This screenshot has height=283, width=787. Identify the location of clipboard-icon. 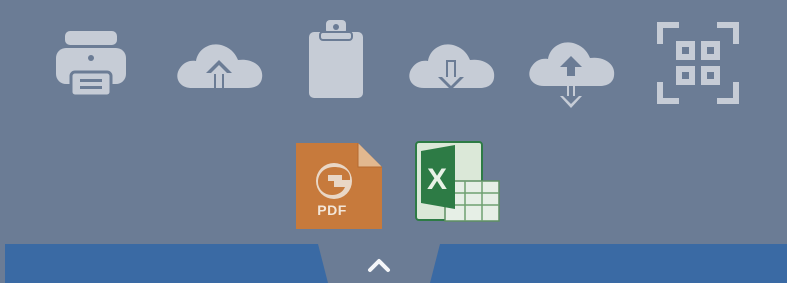
(336, 59).